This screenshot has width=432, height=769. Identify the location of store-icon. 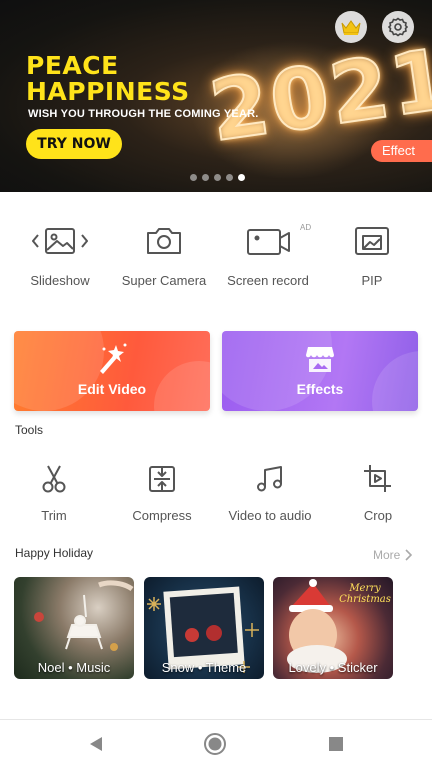
(320, 359).